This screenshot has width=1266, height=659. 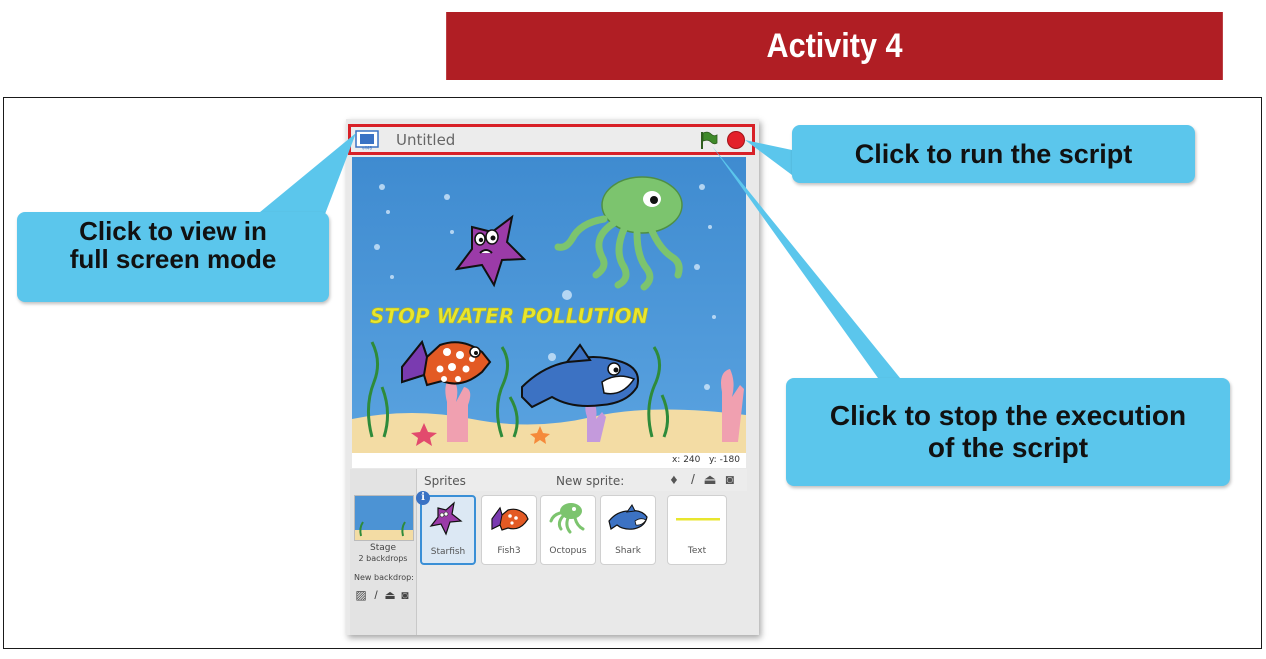 What do you see at coordinates (423, 498) in the screenshot?
I see `sprite-info-button: i` at bounding box center [423, 498].